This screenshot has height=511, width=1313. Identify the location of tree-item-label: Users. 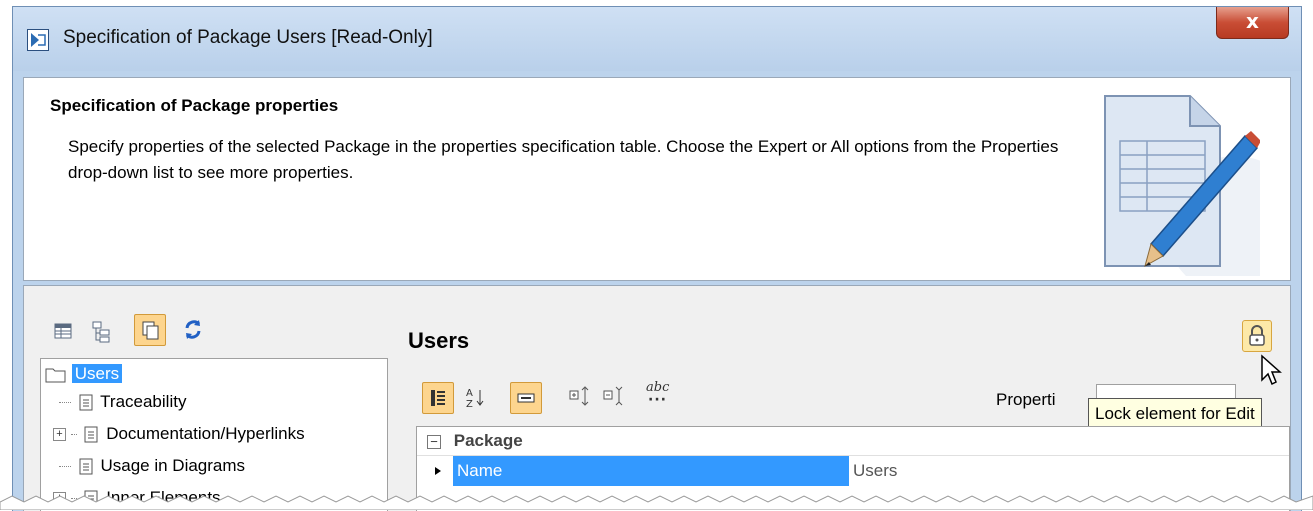
(97, 373).